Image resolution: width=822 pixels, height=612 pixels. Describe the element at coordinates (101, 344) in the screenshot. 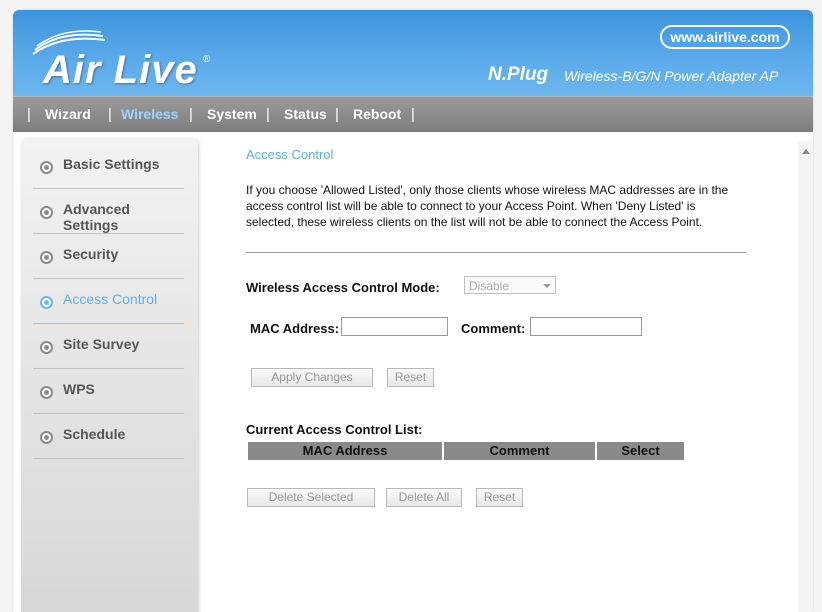

I see `sidebar-item-label: Site Survey` at that location.